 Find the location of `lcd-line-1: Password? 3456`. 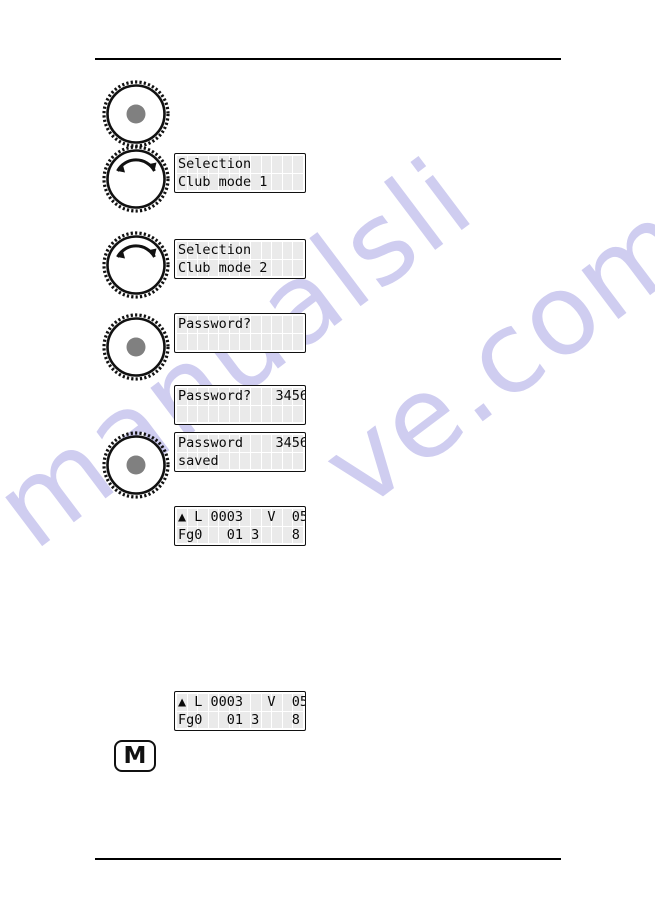

lcd-line-1: Password? 3456 is located at coordinates (242, 396).